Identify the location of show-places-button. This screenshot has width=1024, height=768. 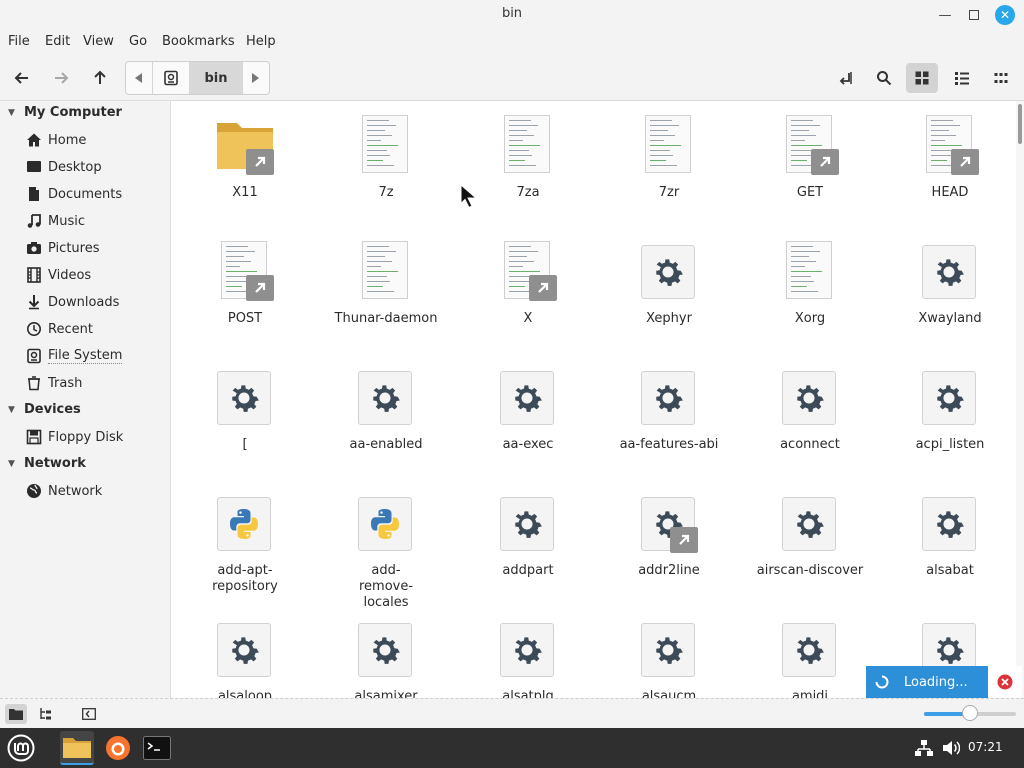
(16, 714).